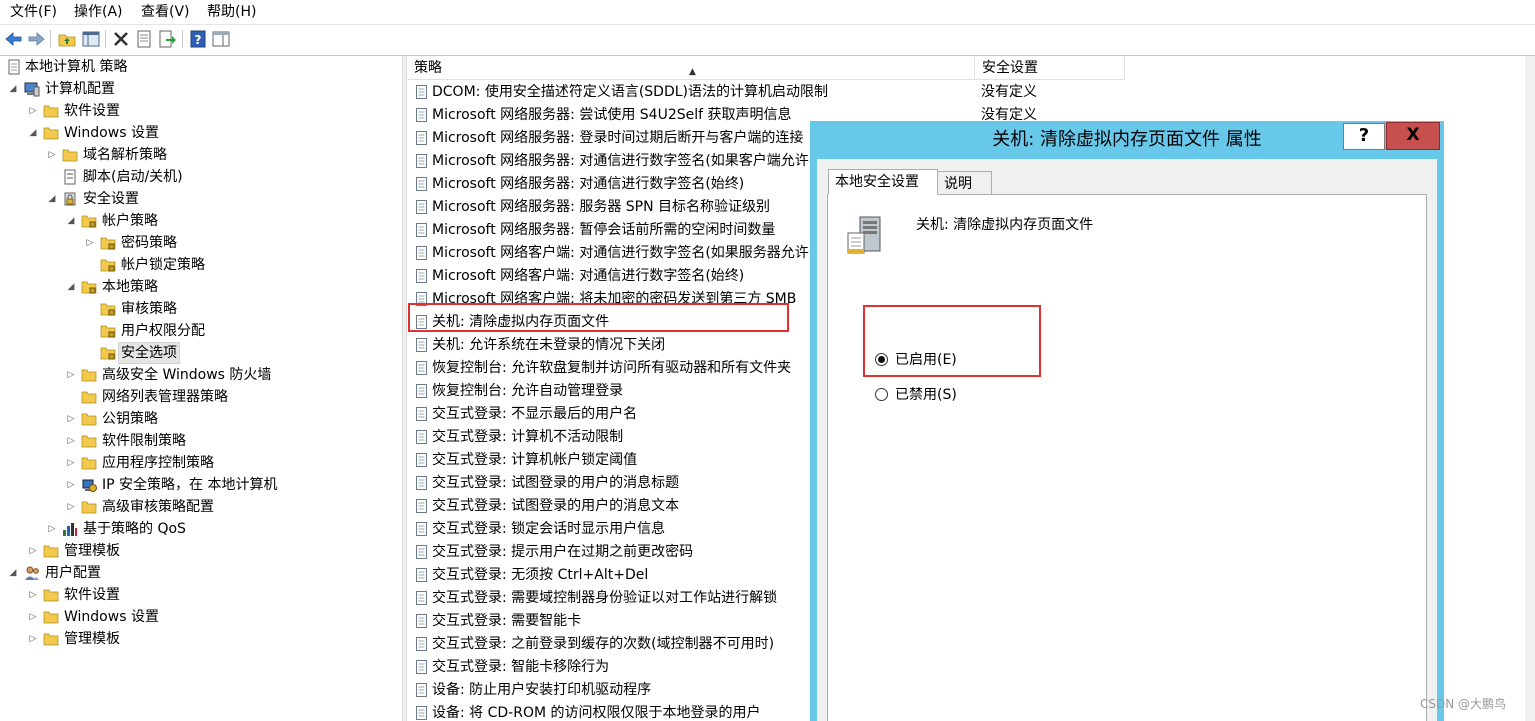 Image resolution: width=1535 pixels, height=721 pixels. What do you see at coordinates (1413, 136) in the screenshot?
I see `close-button: X` at bounding box center [1413, 136].